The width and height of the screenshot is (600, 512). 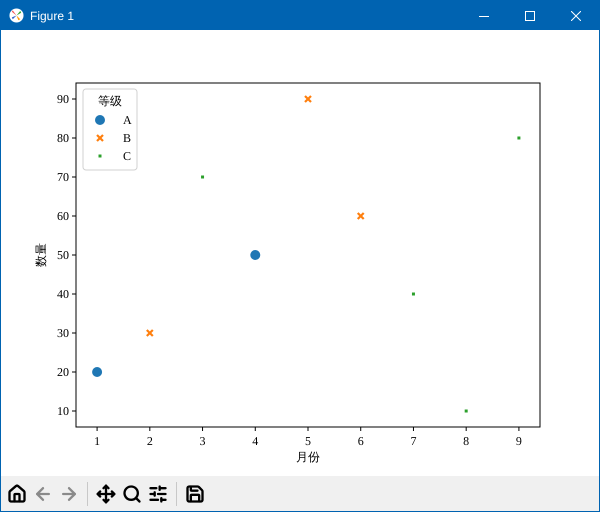 I want to click on tick-label: 6, so click(x=361, y=441).